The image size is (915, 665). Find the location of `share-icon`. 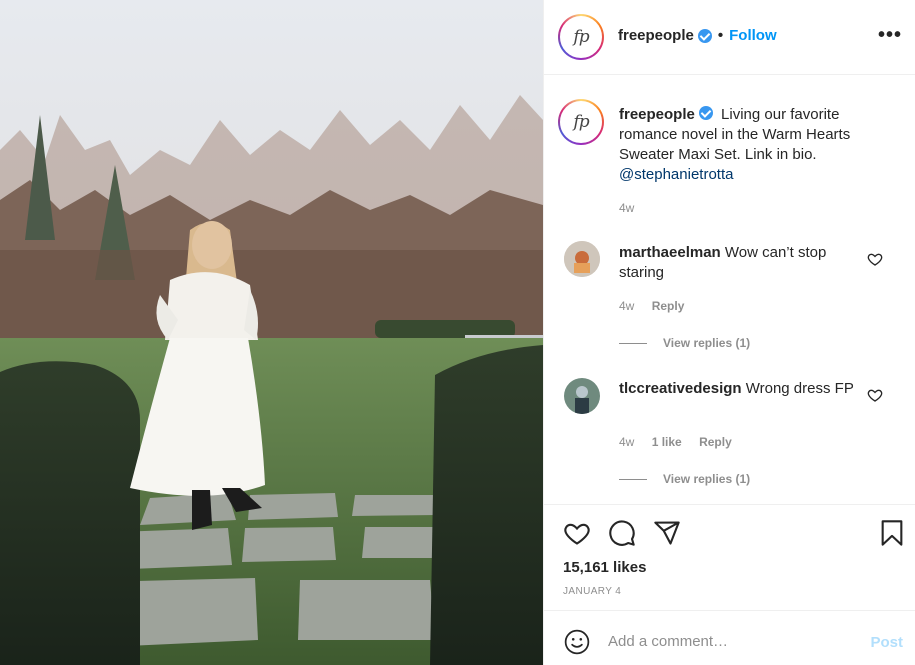

share-icon is located at coordinates (667, 533).